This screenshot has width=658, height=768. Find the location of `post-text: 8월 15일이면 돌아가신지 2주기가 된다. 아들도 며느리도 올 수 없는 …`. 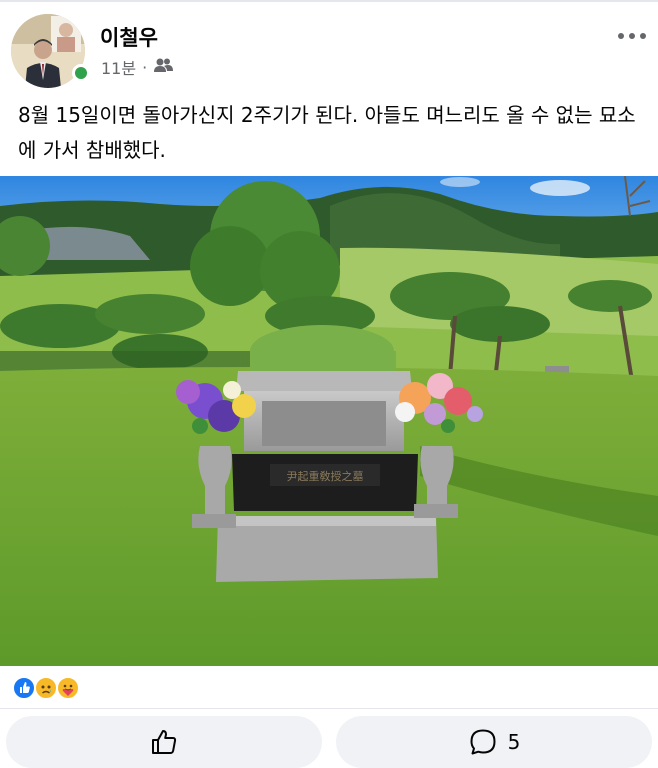

post-text: 8월 15일이면 돌아가신지 2주기가 된다. 아들도 며느리도 올 수 없는 … is located at coordinates (327, 132).